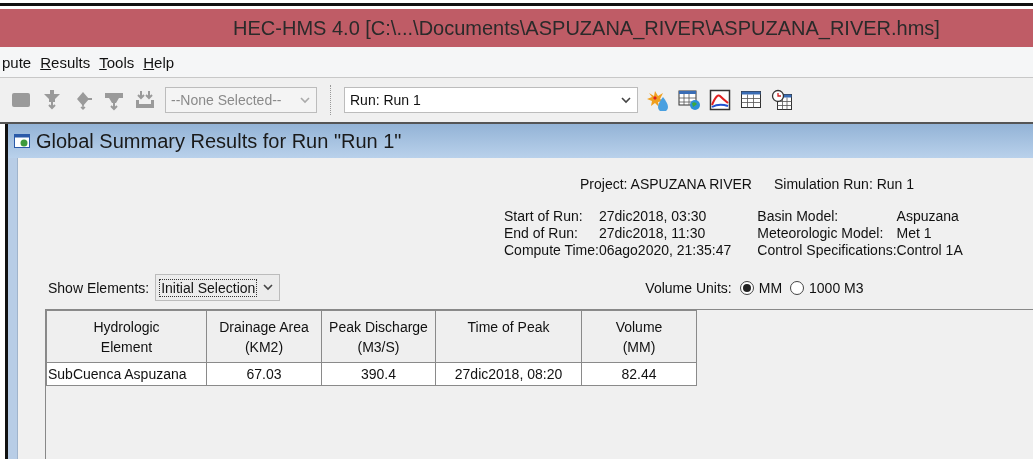  What do you see at coordinates (541, 233) in the screenshot?
I see `info-label: End of Run:` at bounding box center [541, 233].